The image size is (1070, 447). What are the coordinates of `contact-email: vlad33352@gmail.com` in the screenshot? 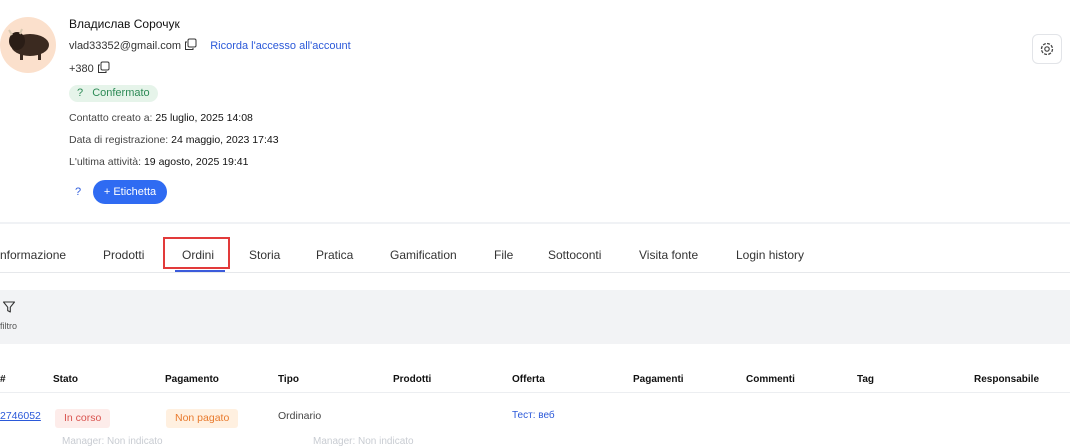 It's located at (125, 45).